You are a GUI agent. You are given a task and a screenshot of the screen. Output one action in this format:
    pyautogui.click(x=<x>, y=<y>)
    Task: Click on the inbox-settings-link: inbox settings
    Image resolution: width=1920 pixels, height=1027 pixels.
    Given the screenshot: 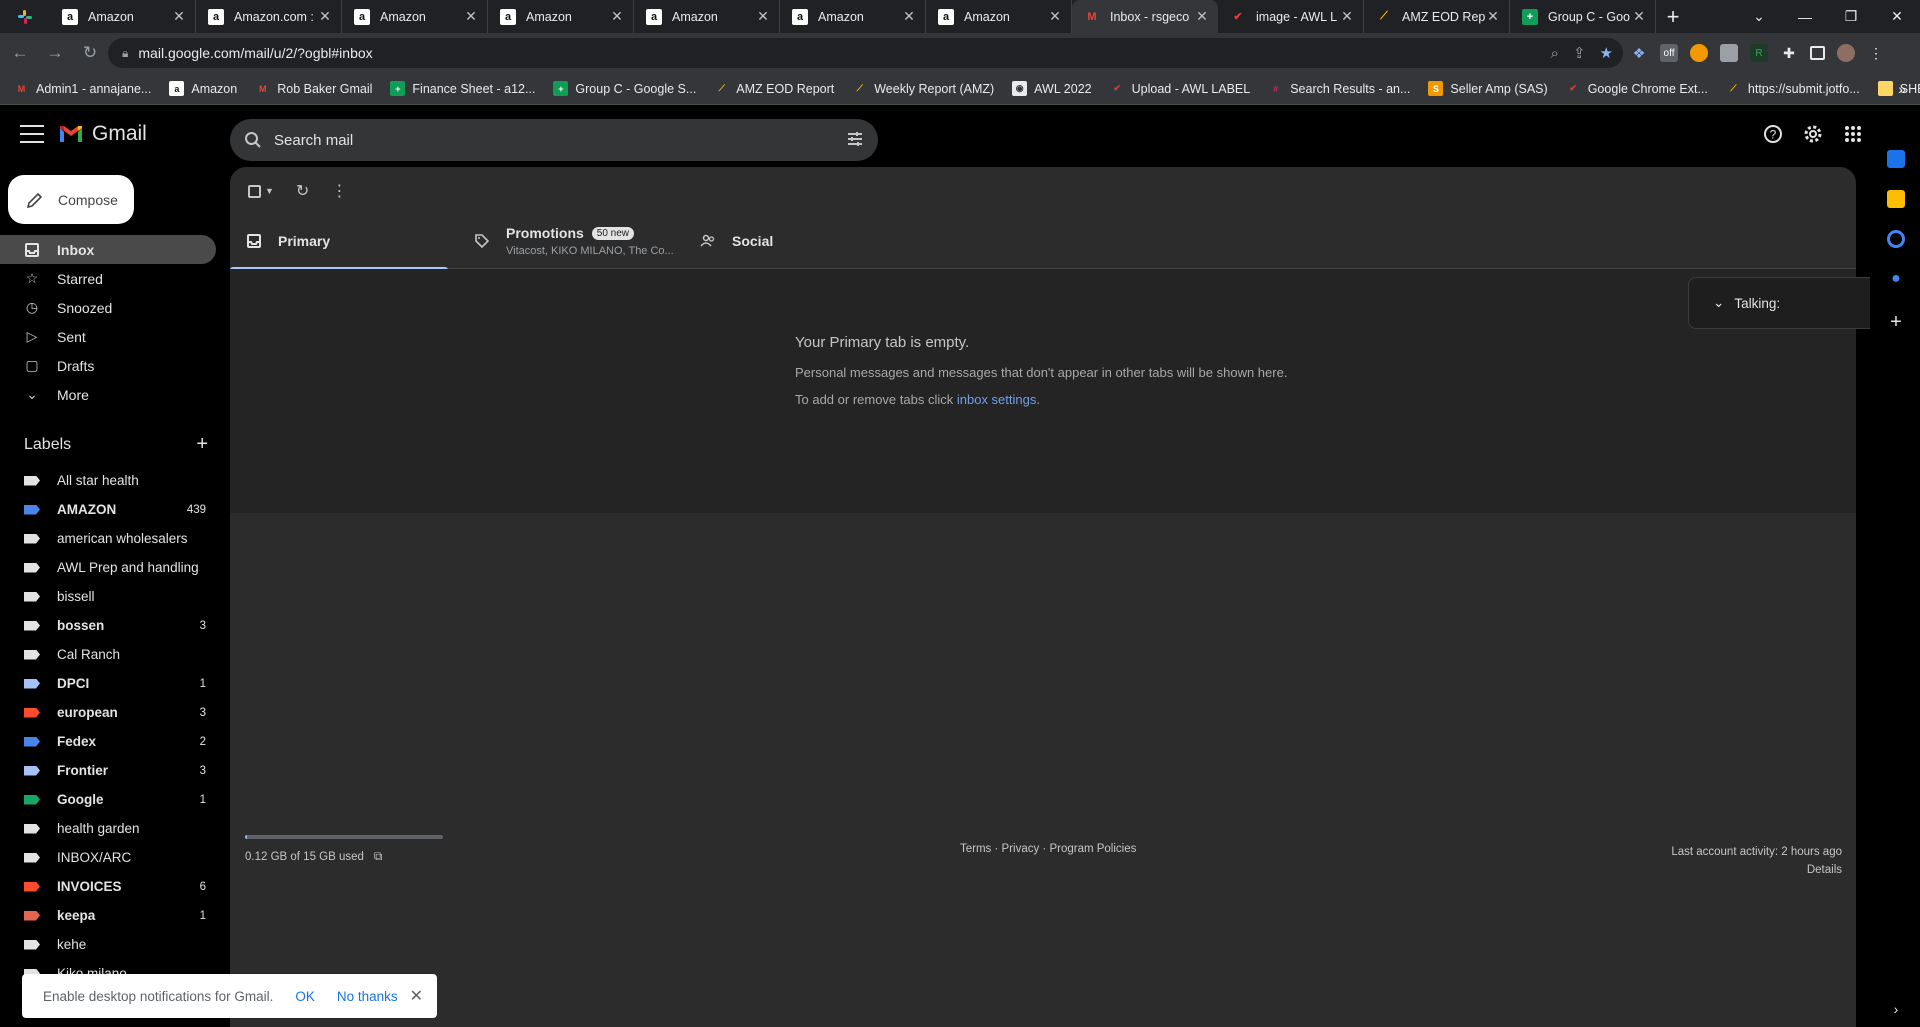 What is the action you would take?
    pyautogui.click(x=997, y=399)
    